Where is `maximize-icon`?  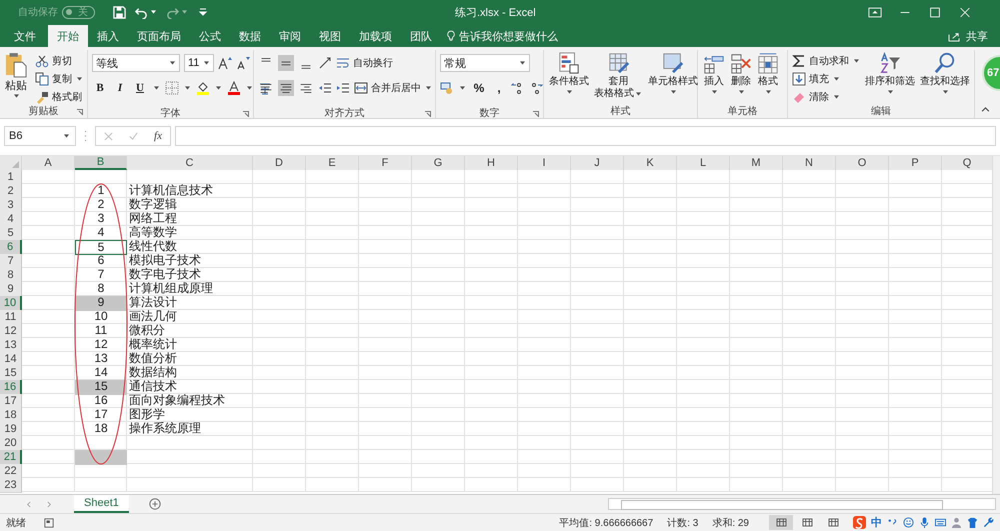
maximize-icon is located at coordinates (935, 12).